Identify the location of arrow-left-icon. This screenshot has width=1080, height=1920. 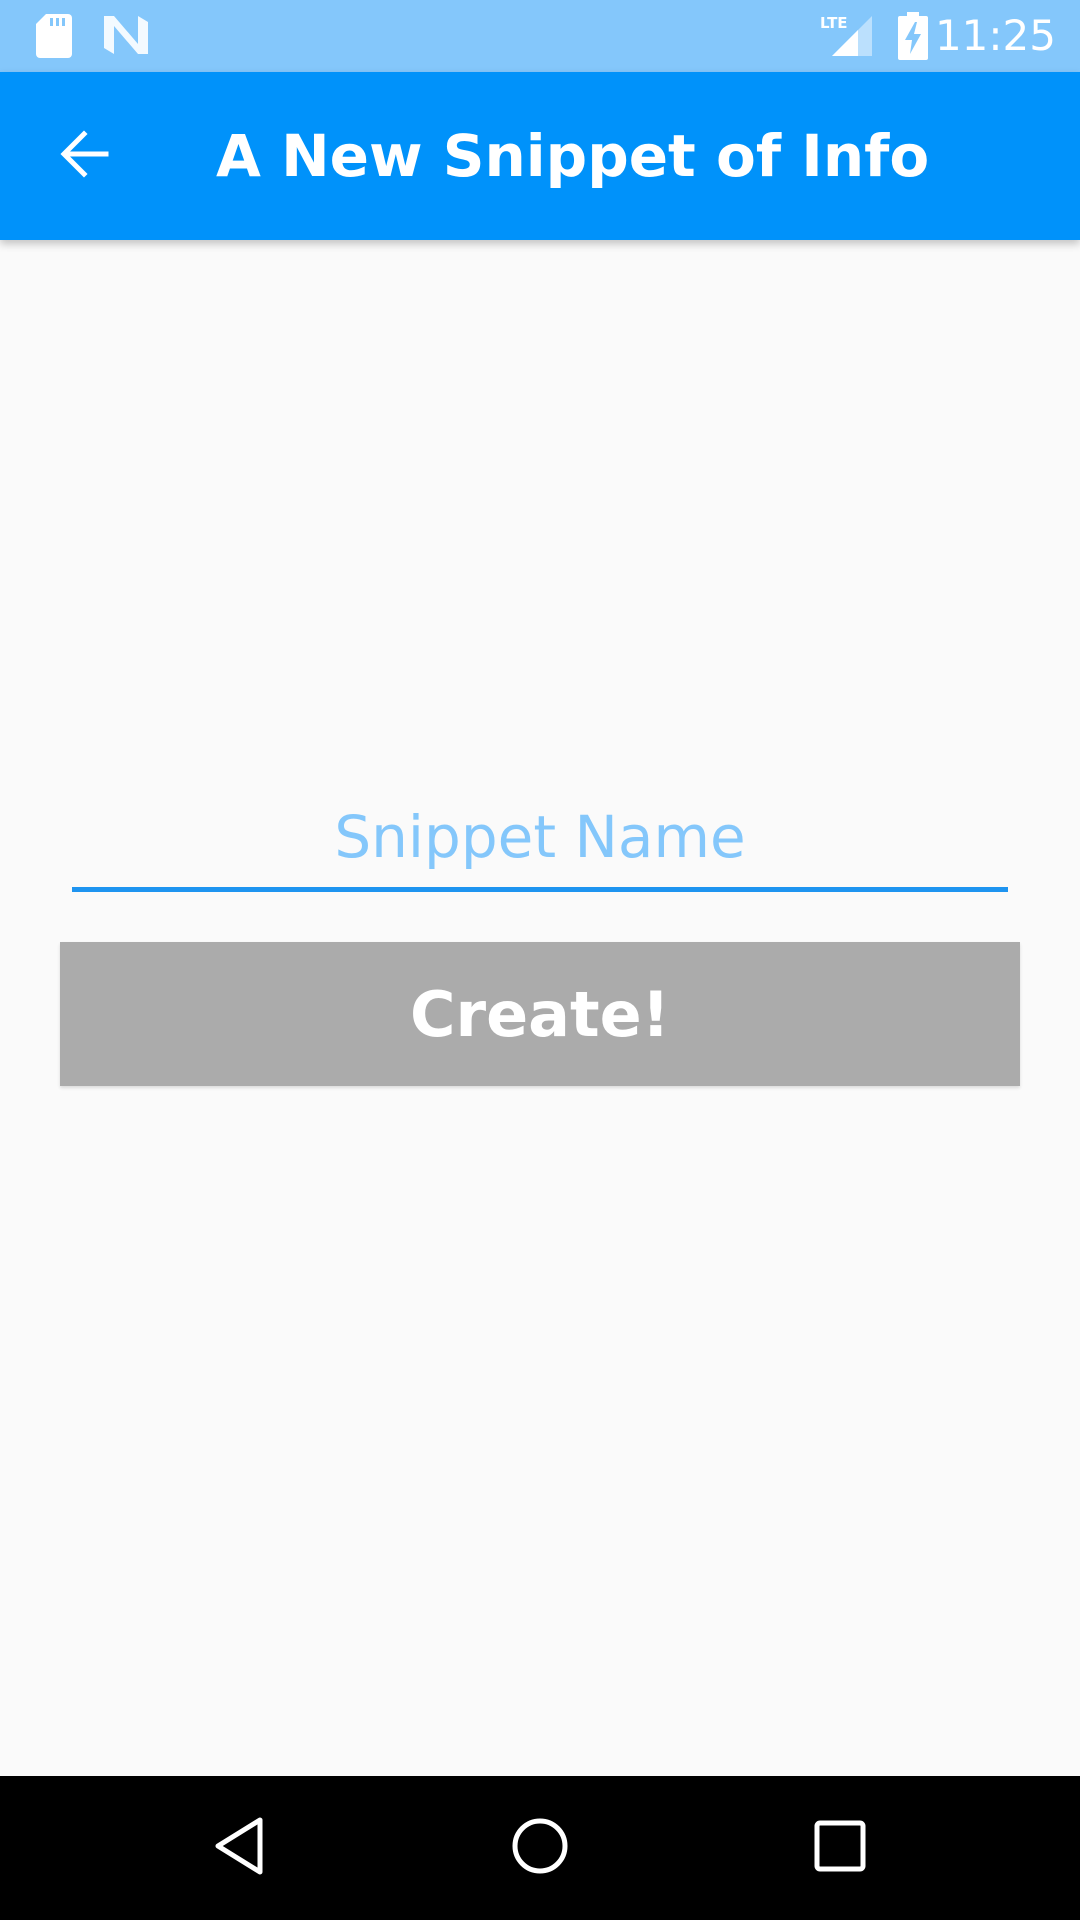
(84, 156).